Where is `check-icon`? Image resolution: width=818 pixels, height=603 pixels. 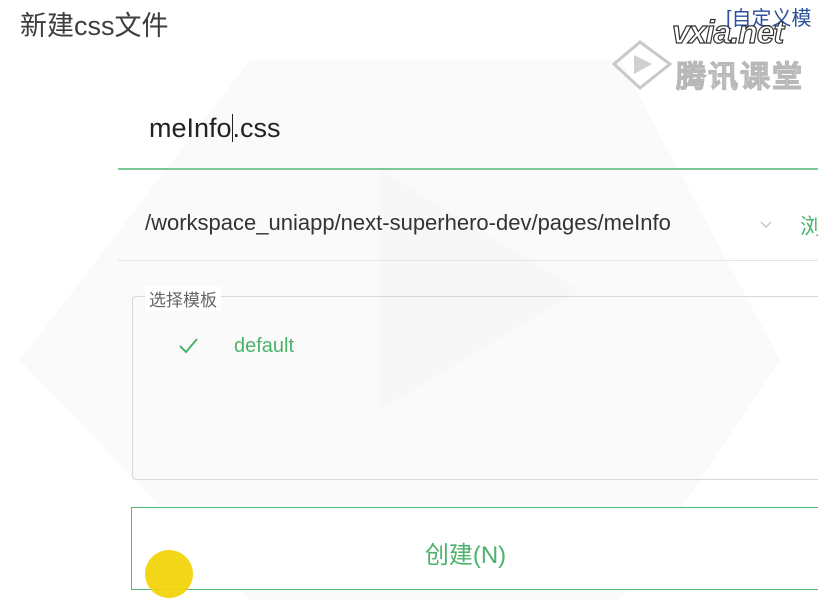 check-icon is located at coordinates (188, 346).